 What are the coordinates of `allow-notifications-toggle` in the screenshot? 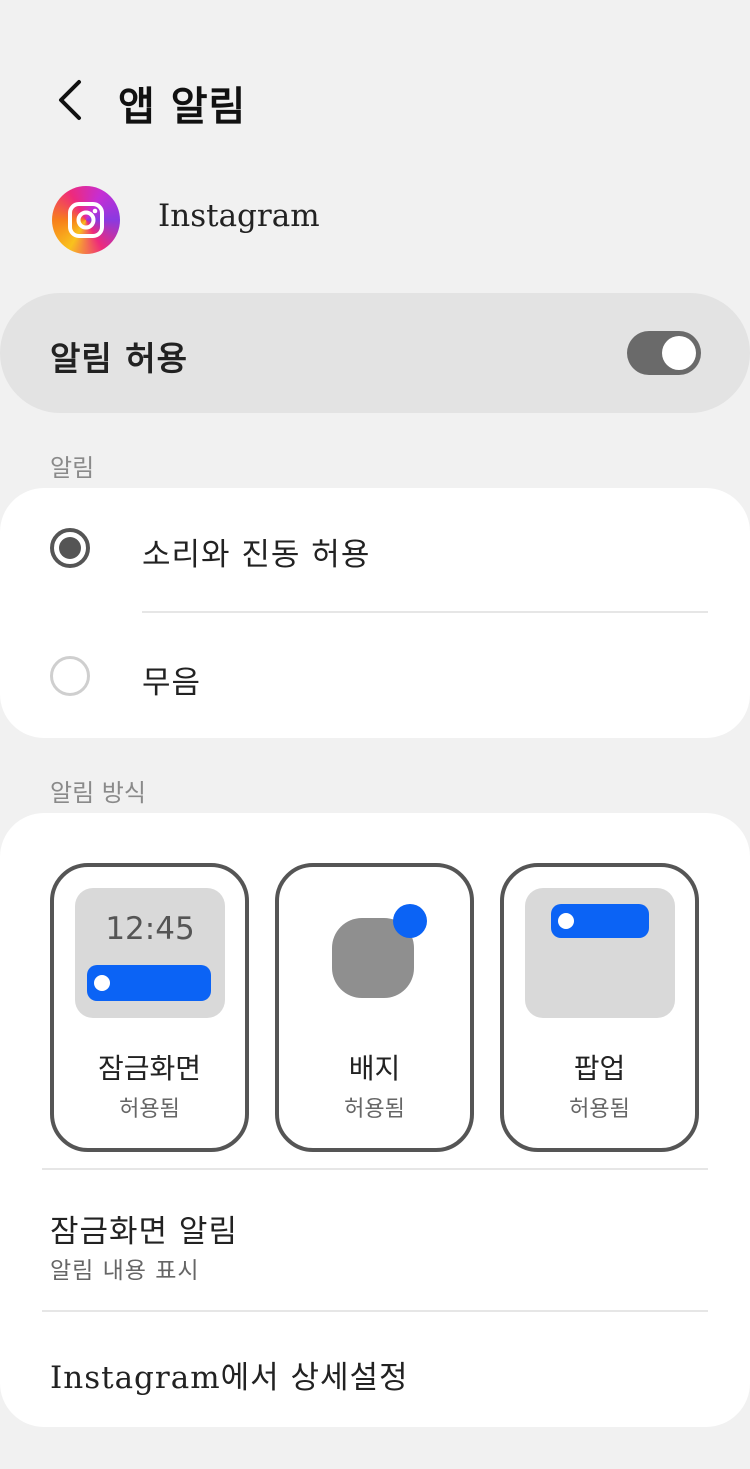 It's located at (664, 353).